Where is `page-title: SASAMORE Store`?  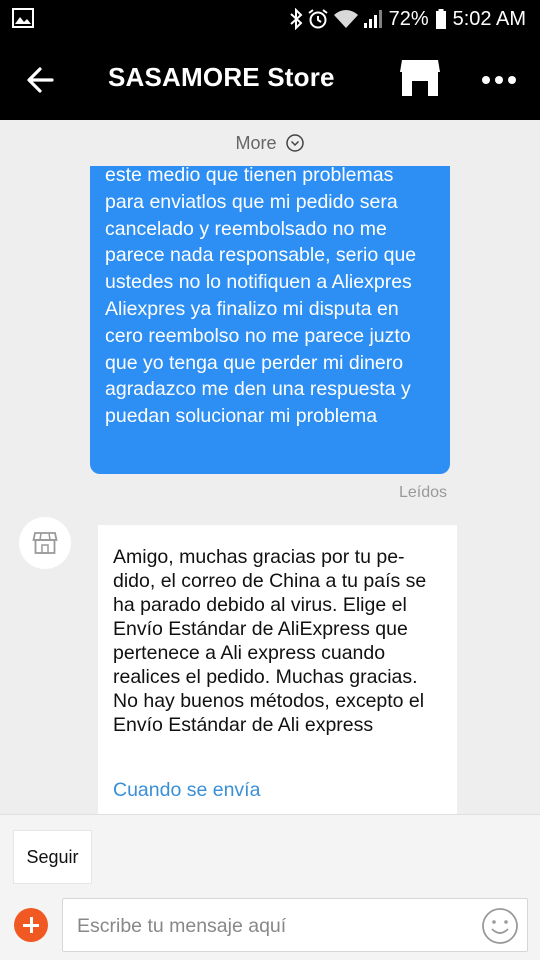 page-title: SASAMORE Store is located at coordinates (221, 77).